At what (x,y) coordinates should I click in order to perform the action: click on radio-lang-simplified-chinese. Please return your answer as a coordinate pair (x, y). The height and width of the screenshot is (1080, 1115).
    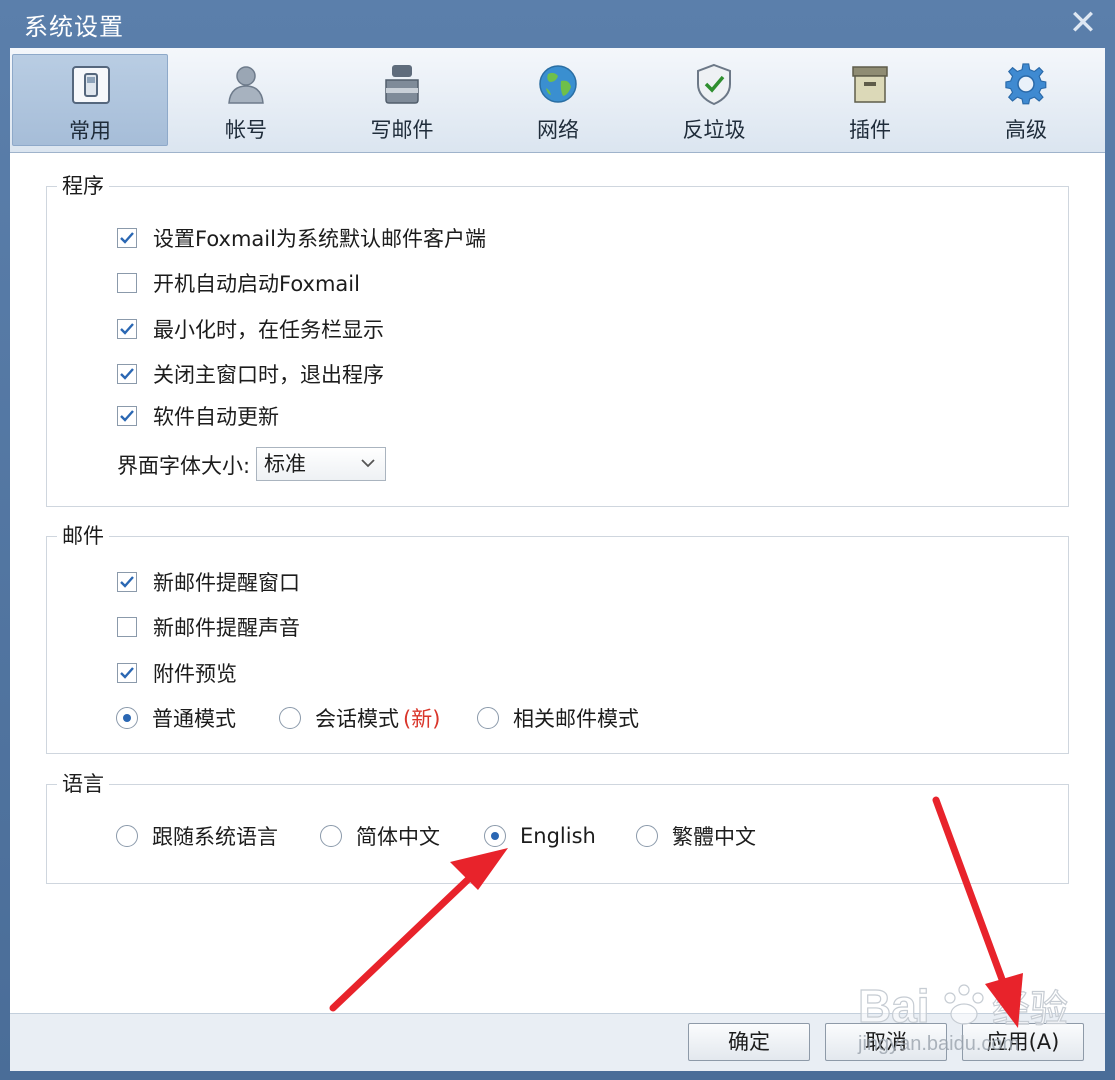
    Looking at the image, I should click on (331, 836).